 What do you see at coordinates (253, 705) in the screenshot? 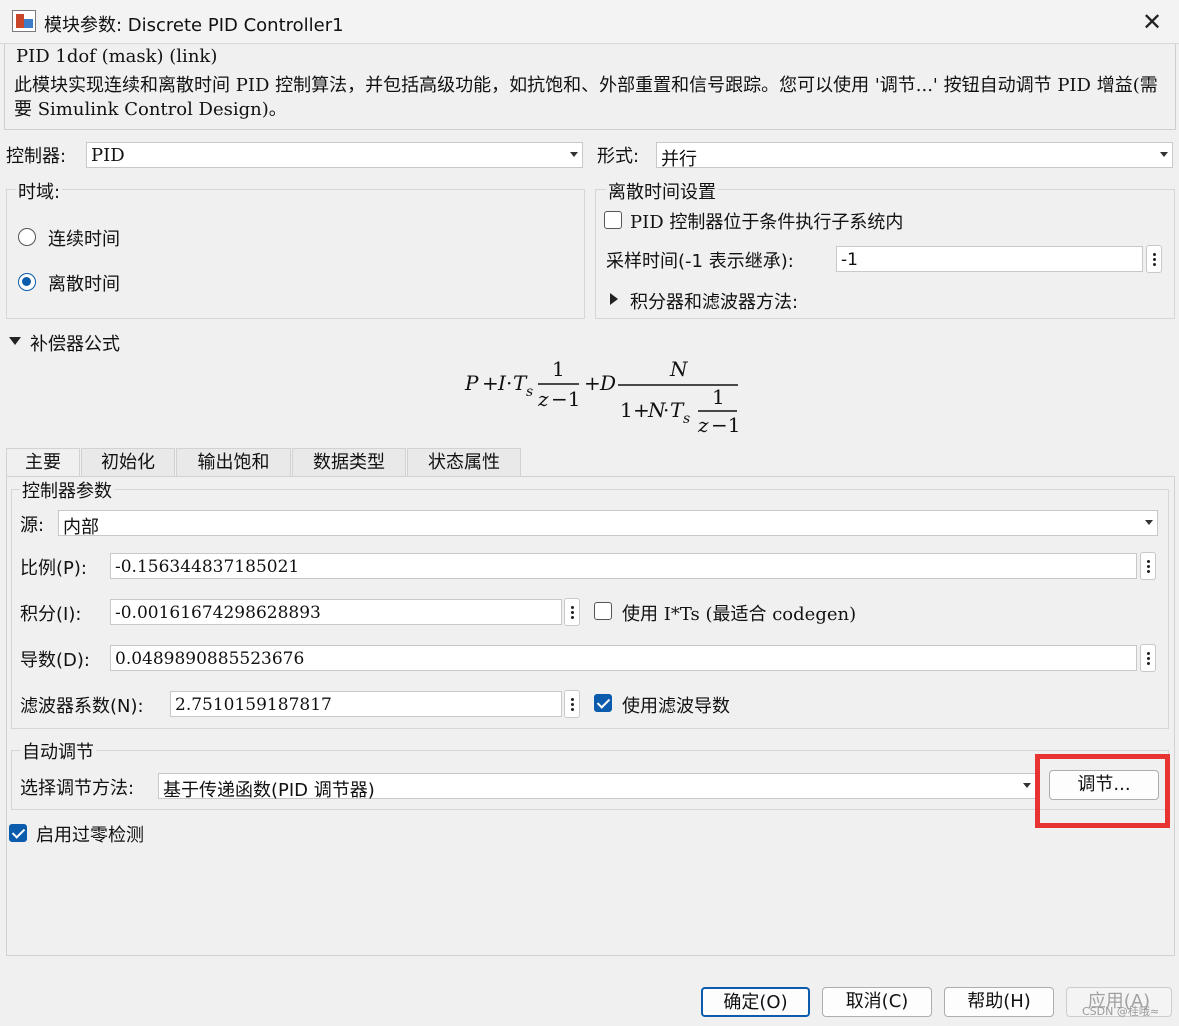
I see `filter-coefficient-value: 2.7510159187817` at bounding box center [253, 705].